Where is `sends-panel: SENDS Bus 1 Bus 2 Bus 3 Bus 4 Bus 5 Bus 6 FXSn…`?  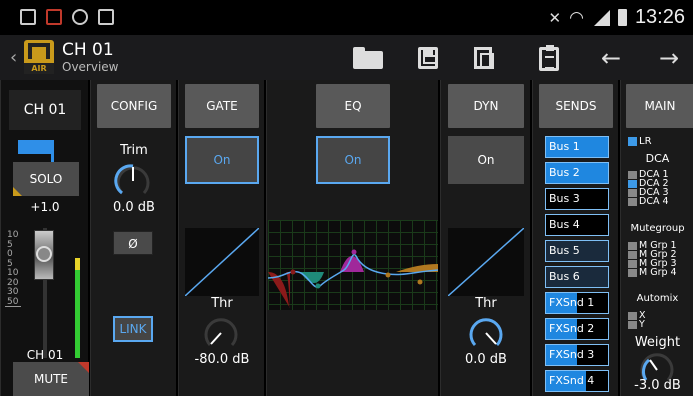
sends-panel: SENDS Bus 1 Bus 2 Bus 3 Bus 4 Bus 5 Bus 6 FXSn… is located at coordinates (575, 238).